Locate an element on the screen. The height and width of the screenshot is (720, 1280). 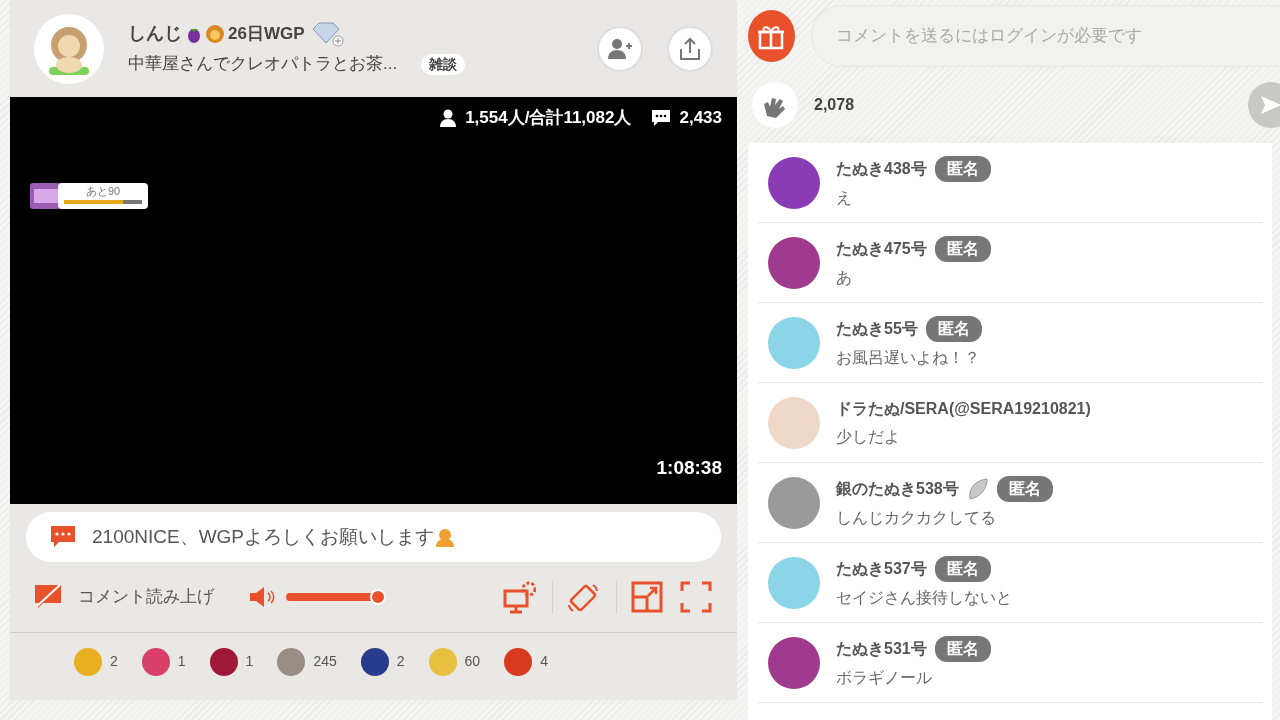
user-name: たぬき438号 is located at coordinates (881, 168).